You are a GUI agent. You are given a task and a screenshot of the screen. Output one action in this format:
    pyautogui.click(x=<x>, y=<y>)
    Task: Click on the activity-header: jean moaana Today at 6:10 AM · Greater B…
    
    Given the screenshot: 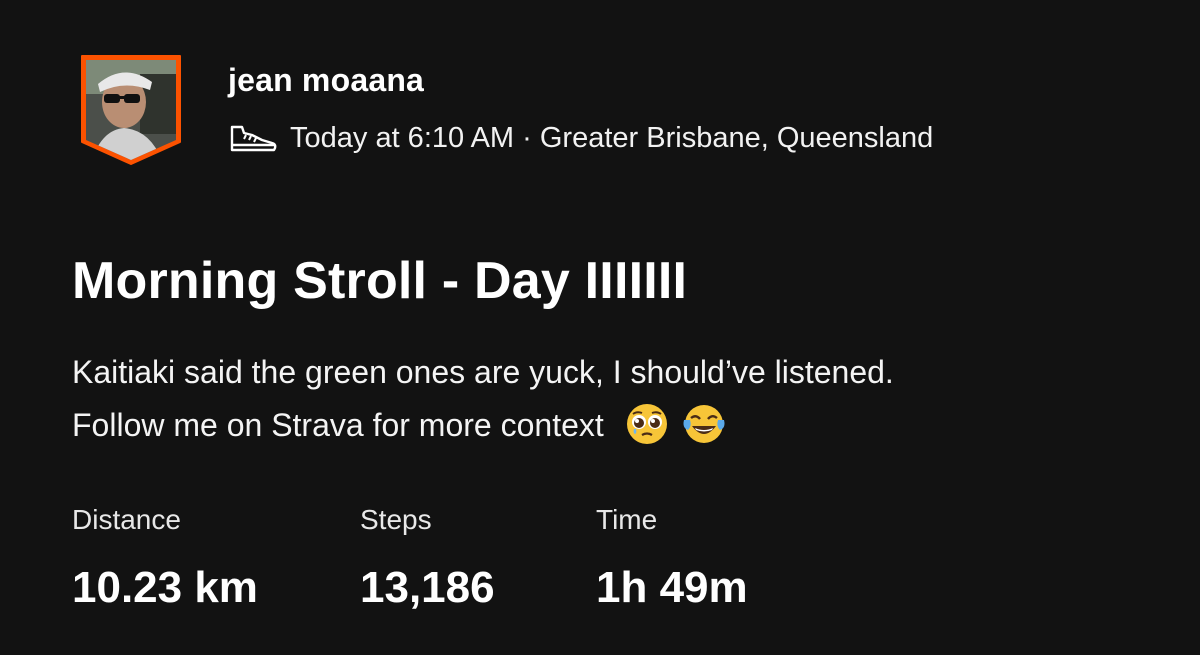 What is the action you would take?
    pyautogui.click(x=506, y=110)
    